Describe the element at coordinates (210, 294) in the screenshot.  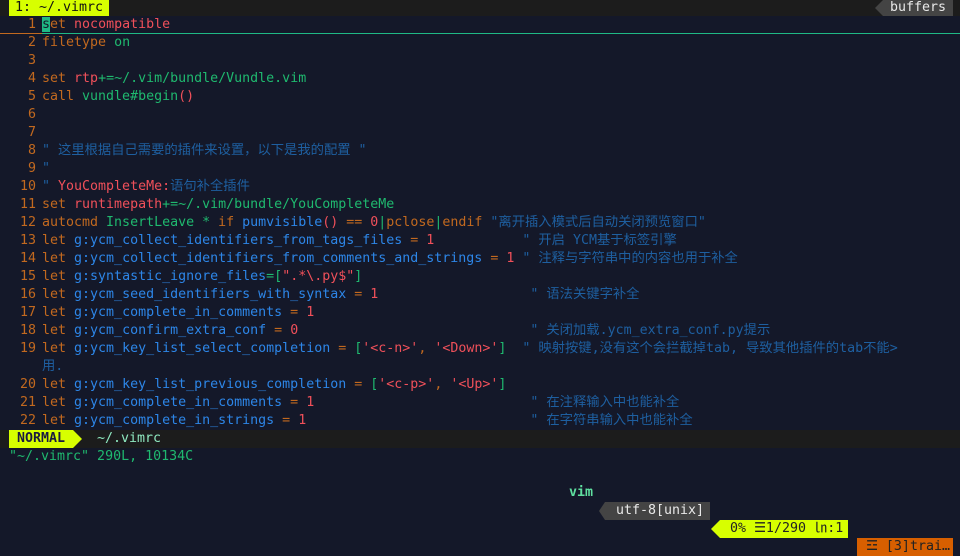
I see `code-token: g:ycm_seed_identifiers_with_syntax` at that location.